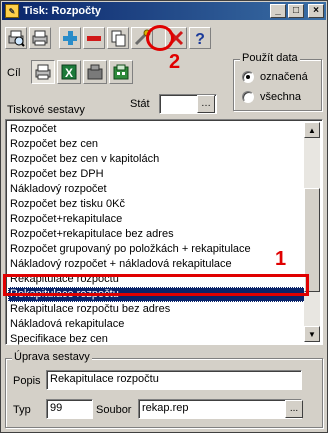 The width and height of the screenshot is (328, 433). I want to click on list-item: Rekapitulace rozpočtu bez adres, so click(157, 309).